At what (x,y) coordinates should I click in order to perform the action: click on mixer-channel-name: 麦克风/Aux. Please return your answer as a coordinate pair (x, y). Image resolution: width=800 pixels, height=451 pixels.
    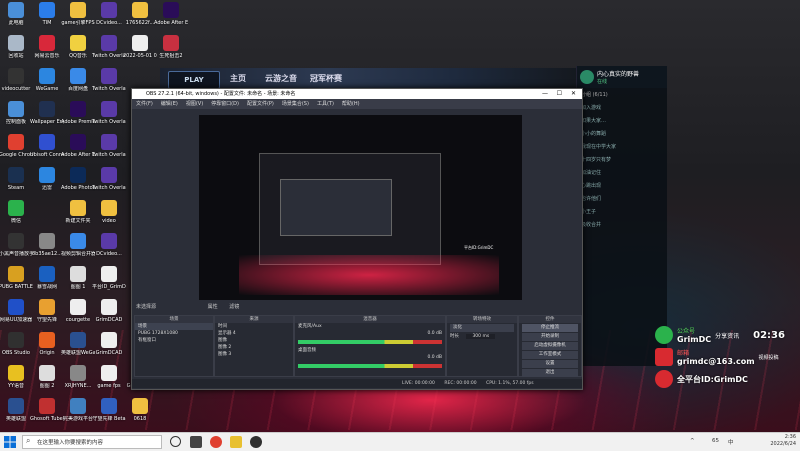
    Looking at the image, I should click on (310, 326).